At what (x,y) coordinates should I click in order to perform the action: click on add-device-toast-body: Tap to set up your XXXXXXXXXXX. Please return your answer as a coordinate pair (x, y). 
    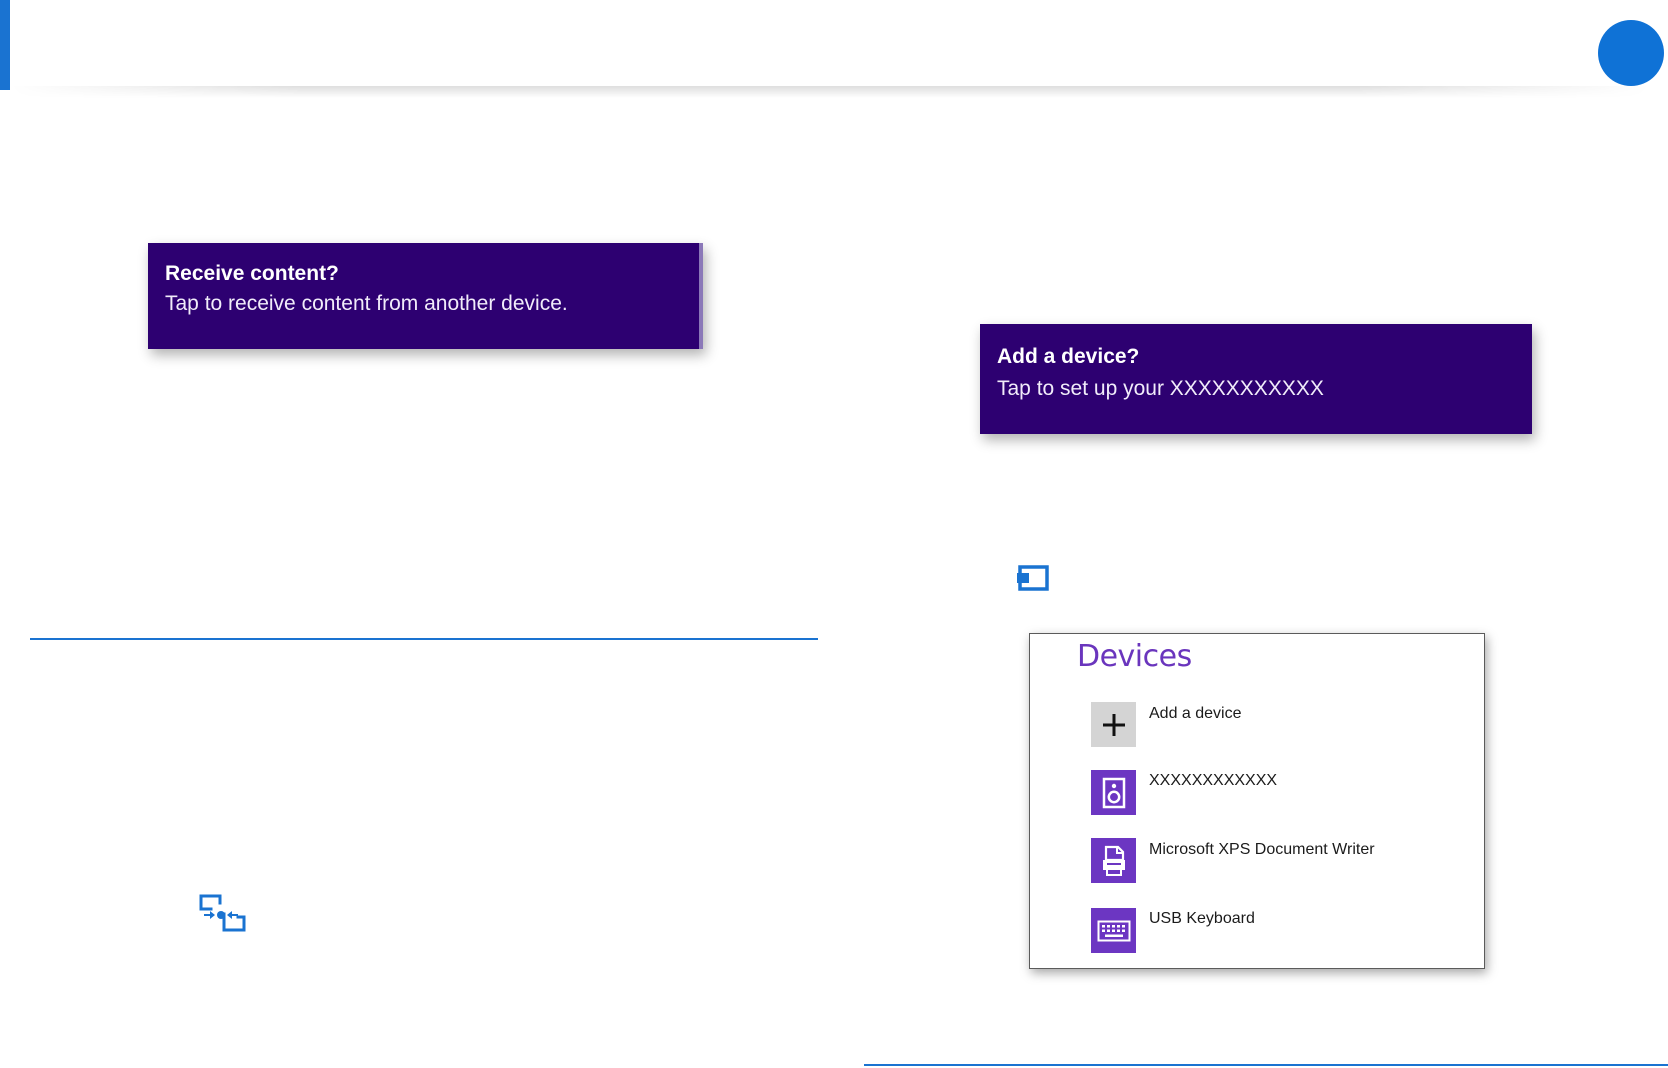
    Looking at the image, I should click on (1160, 388).